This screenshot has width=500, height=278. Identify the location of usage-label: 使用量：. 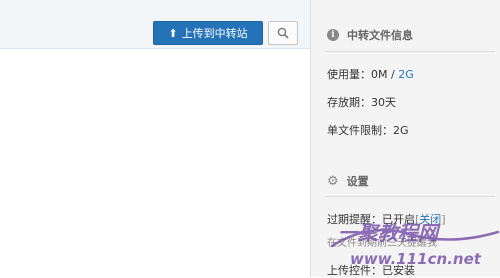
(349, 74).